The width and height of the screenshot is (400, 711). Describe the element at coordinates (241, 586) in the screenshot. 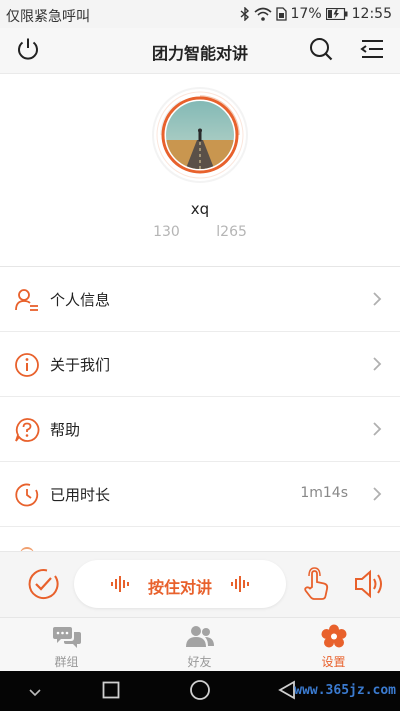

I see `sound-wave-icon` at that location.